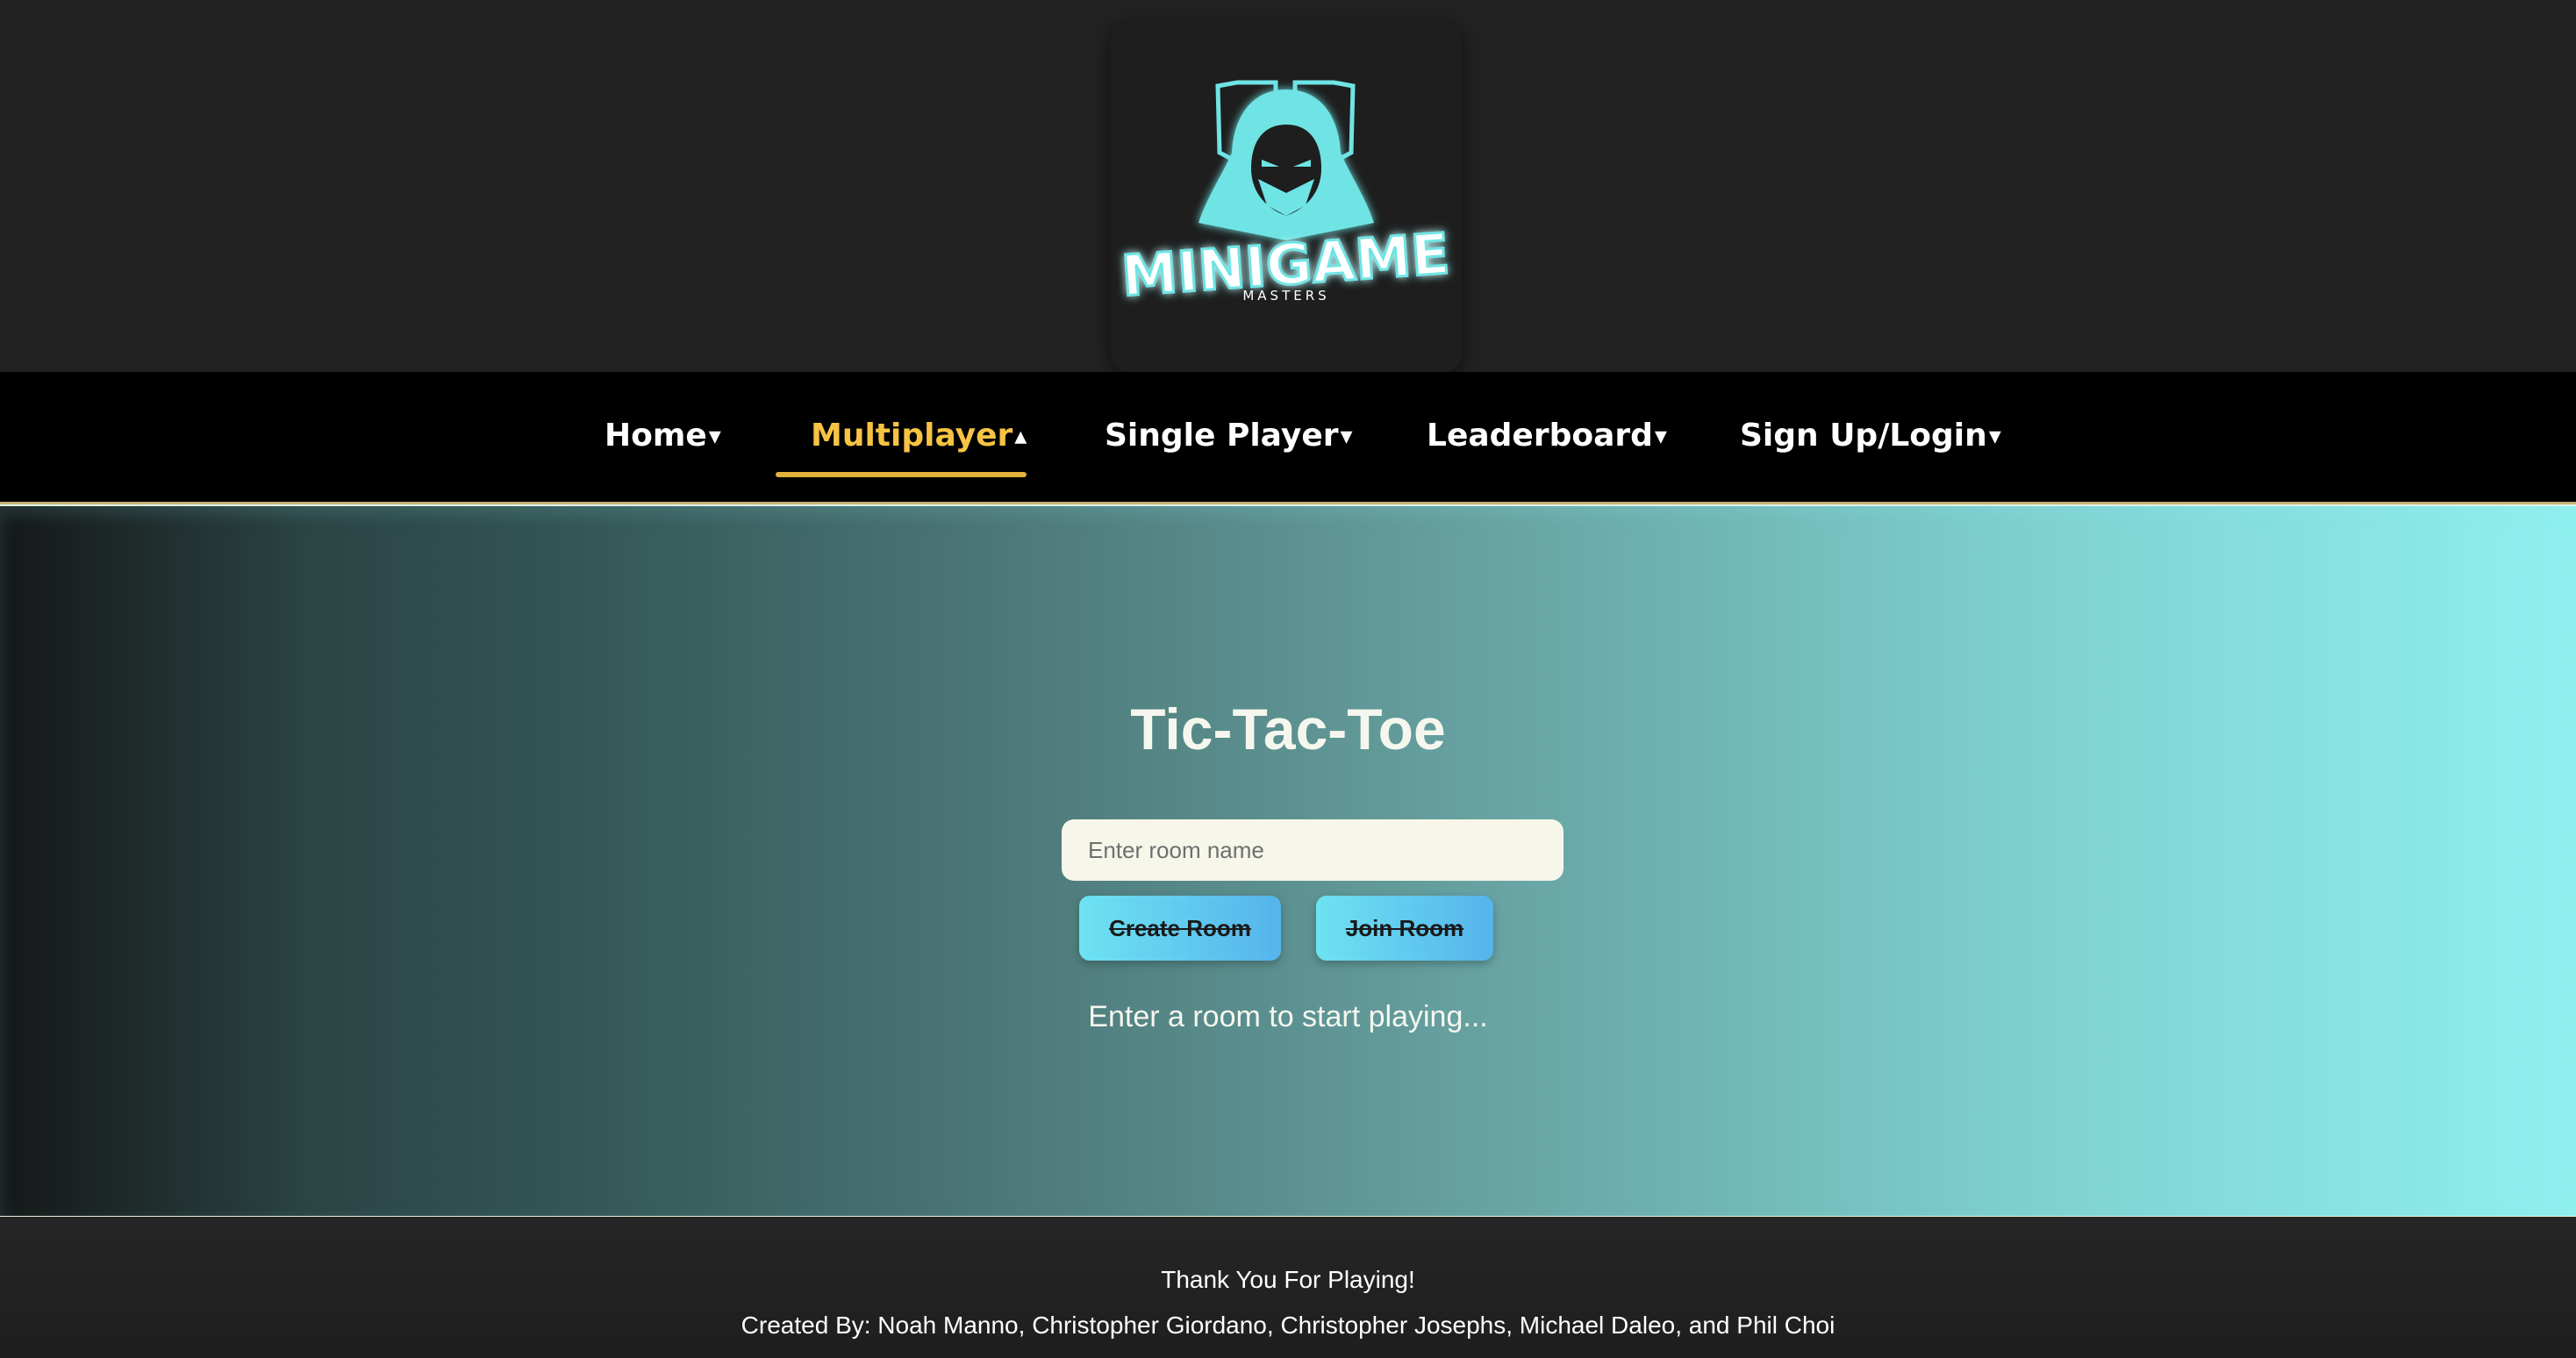 The width and height of the screenshot is (2576, 1358). What do you see at coordinates (1285, 296) in the screenshot?
I see `logo-subtitle: MASTERS` at bounding box center [1285, 296].